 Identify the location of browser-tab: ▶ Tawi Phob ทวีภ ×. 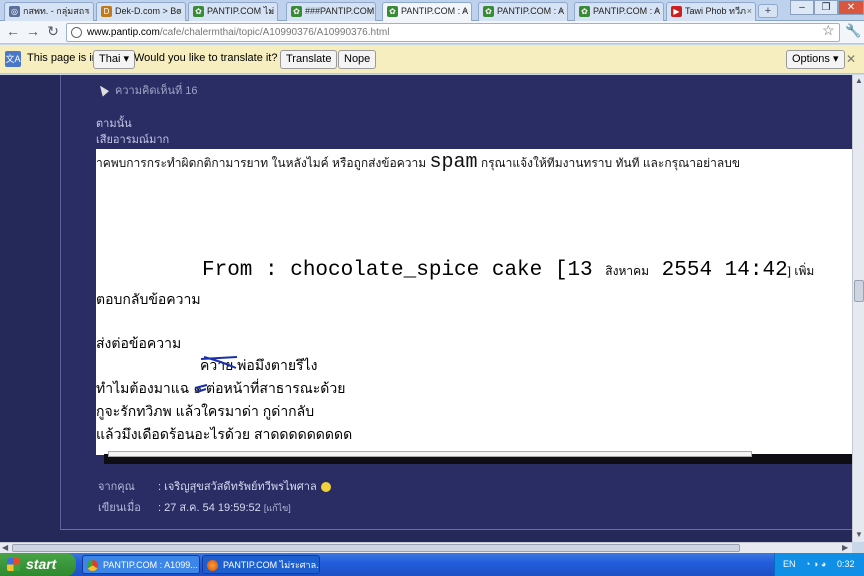
(711, 11).